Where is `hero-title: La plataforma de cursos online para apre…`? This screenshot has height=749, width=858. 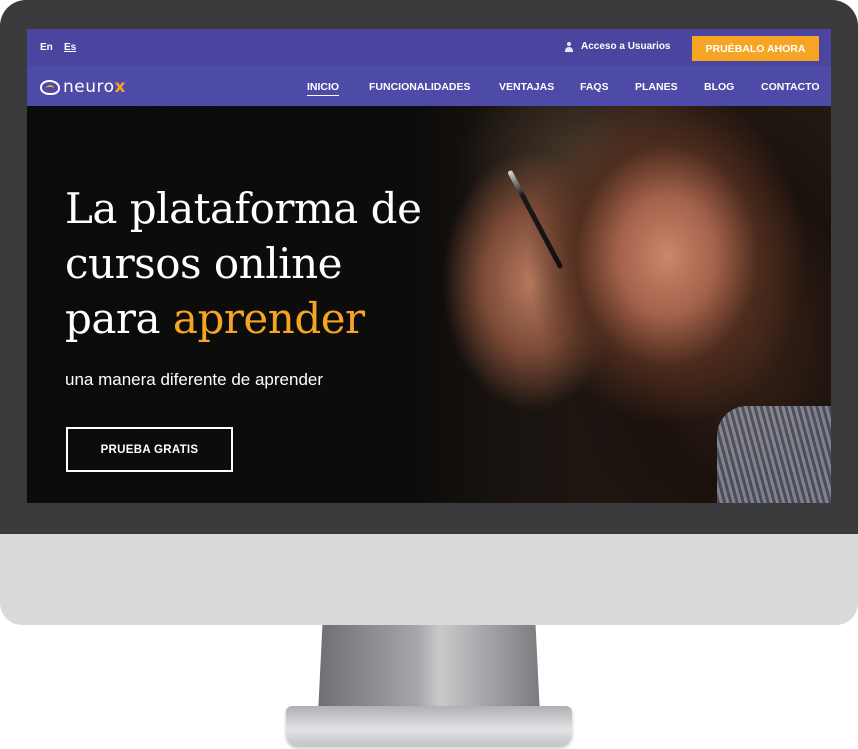 hero-title: La plataforma de cursos online para apre… is located at coordinates (275, 263).